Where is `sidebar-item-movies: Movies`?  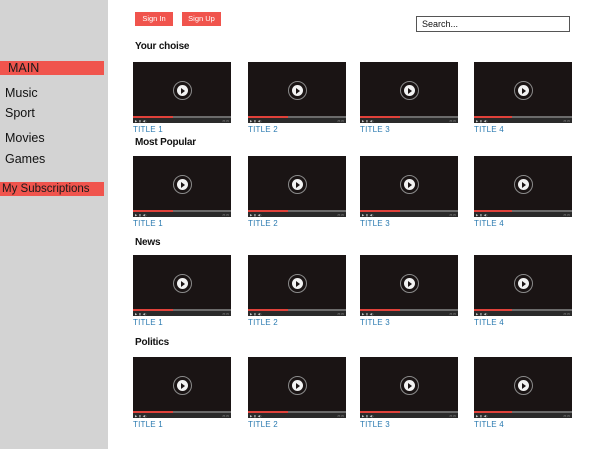
sidebar-item-movies: Movies is located at coordinates (52, 138).